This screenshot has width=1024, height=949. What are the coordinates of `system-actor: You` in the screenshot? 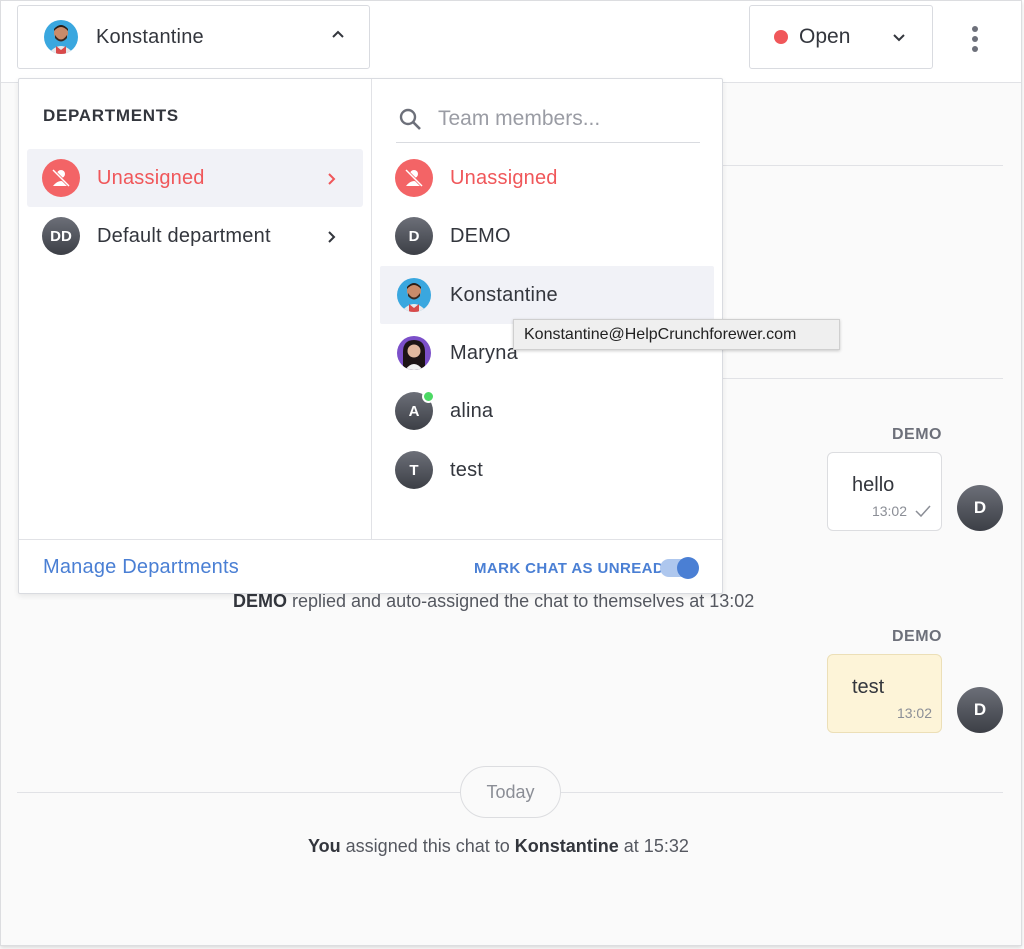 It's located at (324, 846).